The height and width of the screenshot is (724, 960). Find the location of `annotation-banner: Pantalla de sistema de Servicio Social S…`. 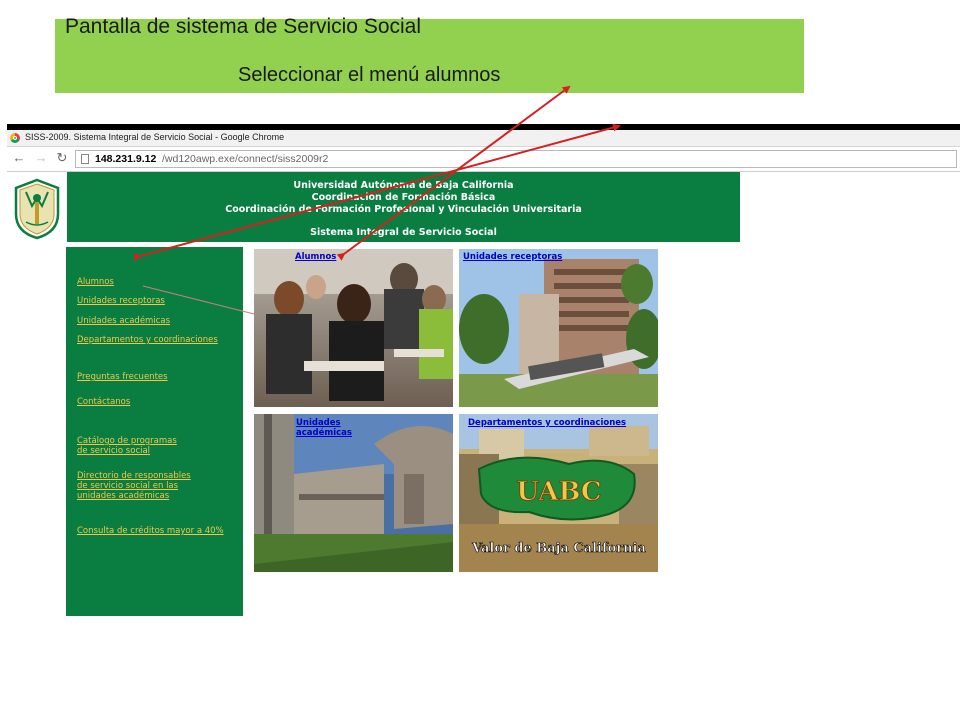

annotation-banner: Pantalla de sistema de Servicio Social S… is located at coordinates (429, 54).